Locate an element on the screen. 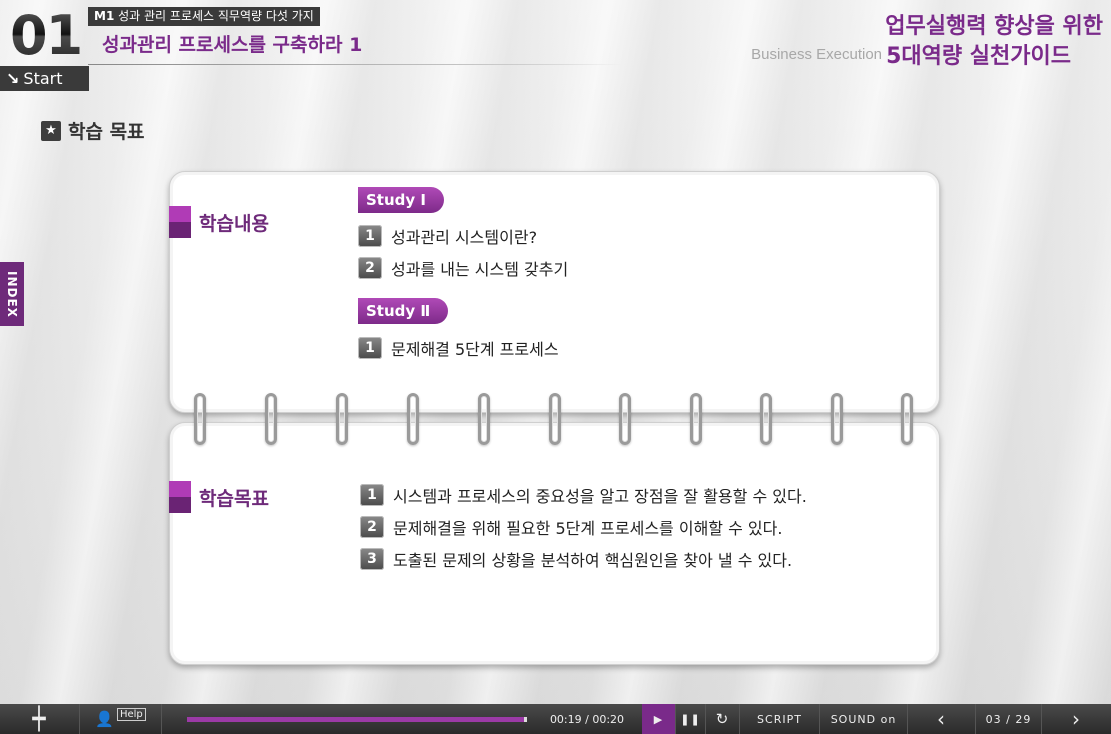  page-indicator: 03 / 29 is located at coordinates (1009, 719).